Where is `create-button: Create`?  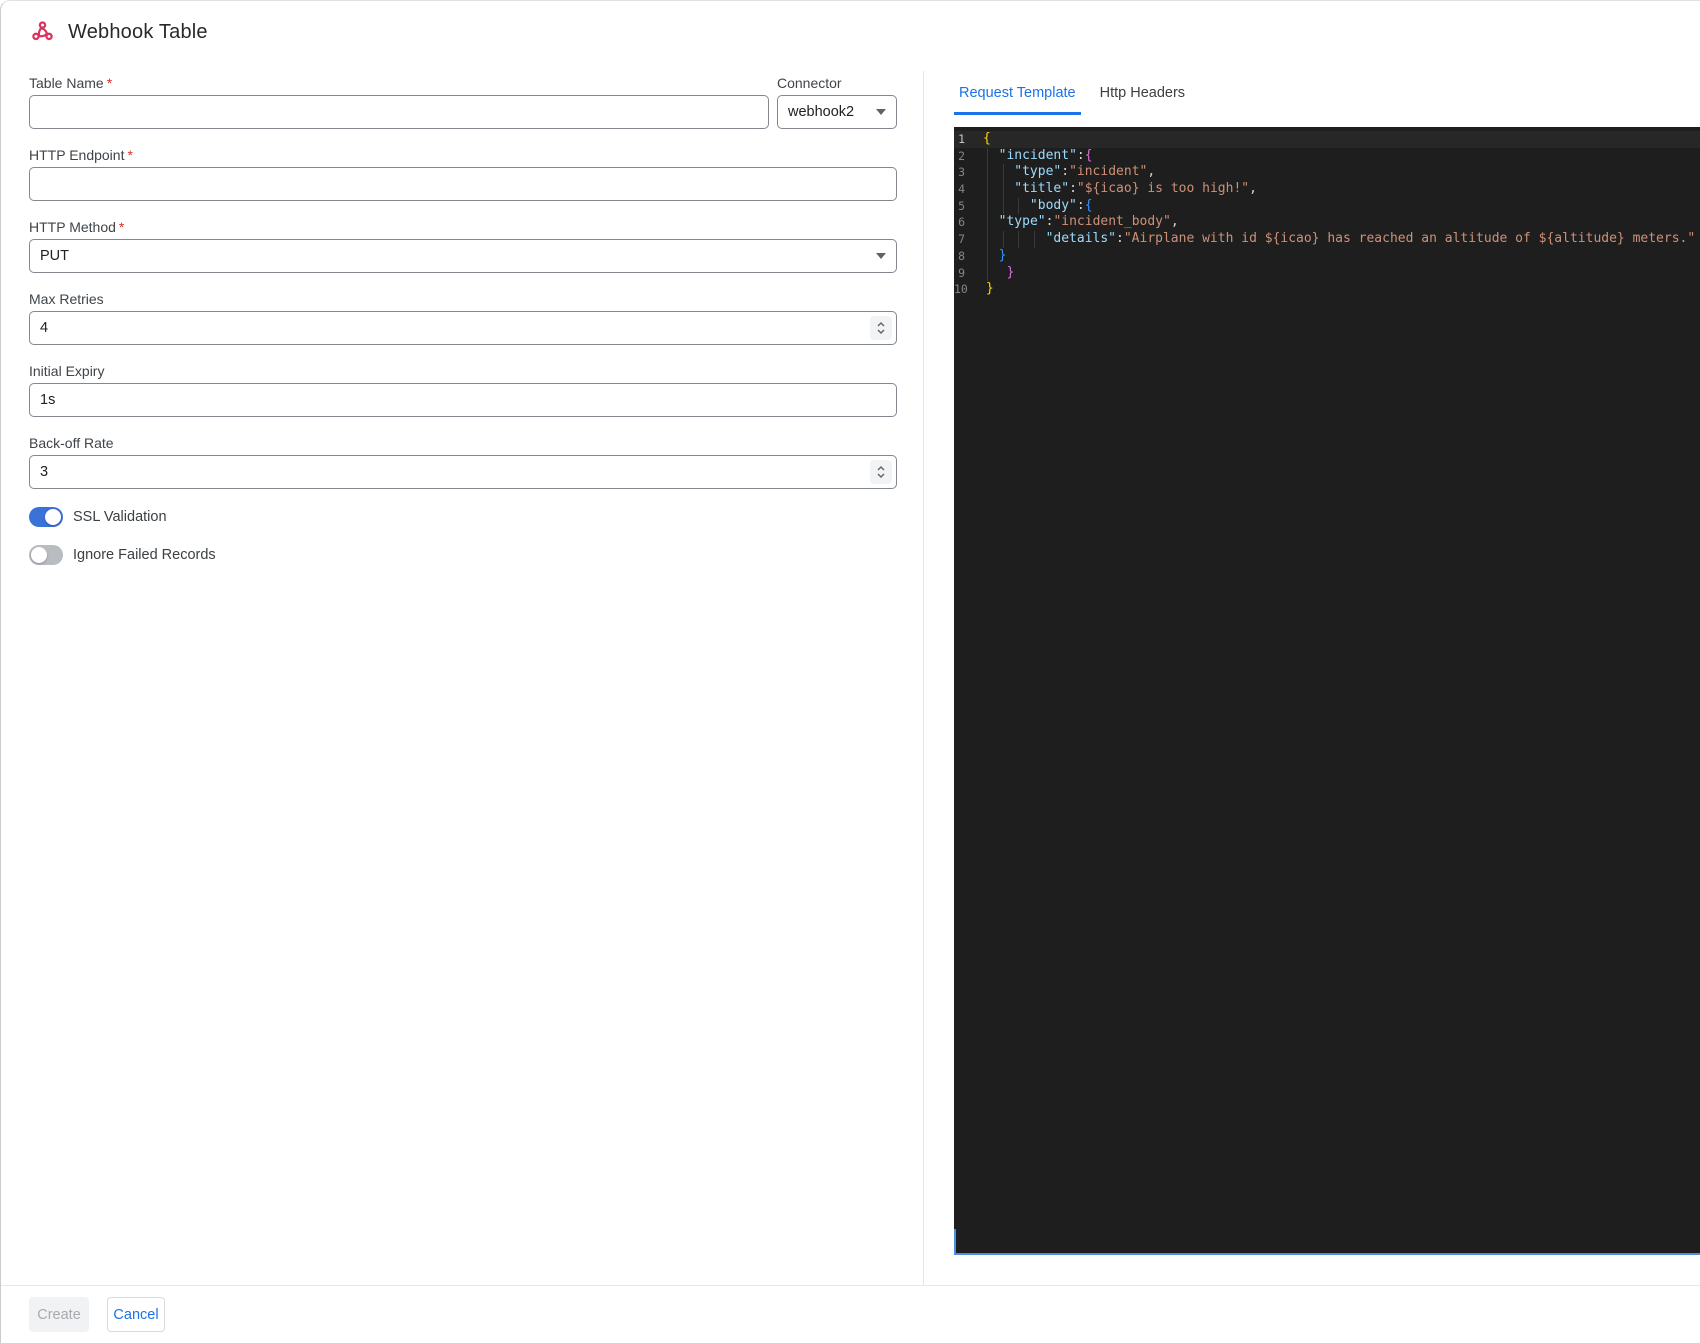 create-button: Create is located at coordinates (59, 1314).